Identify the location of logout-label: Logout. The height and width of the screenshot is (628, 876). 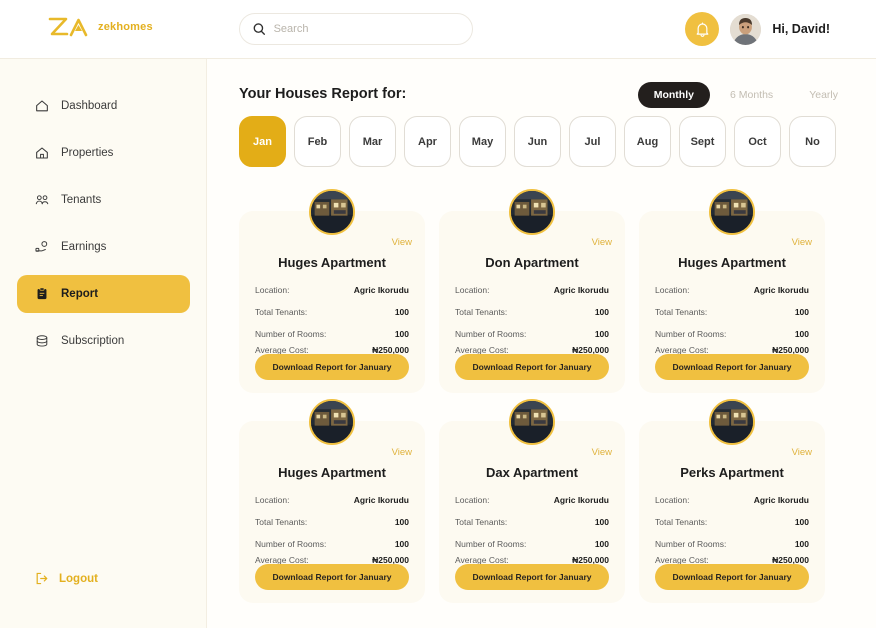
(78, 578).